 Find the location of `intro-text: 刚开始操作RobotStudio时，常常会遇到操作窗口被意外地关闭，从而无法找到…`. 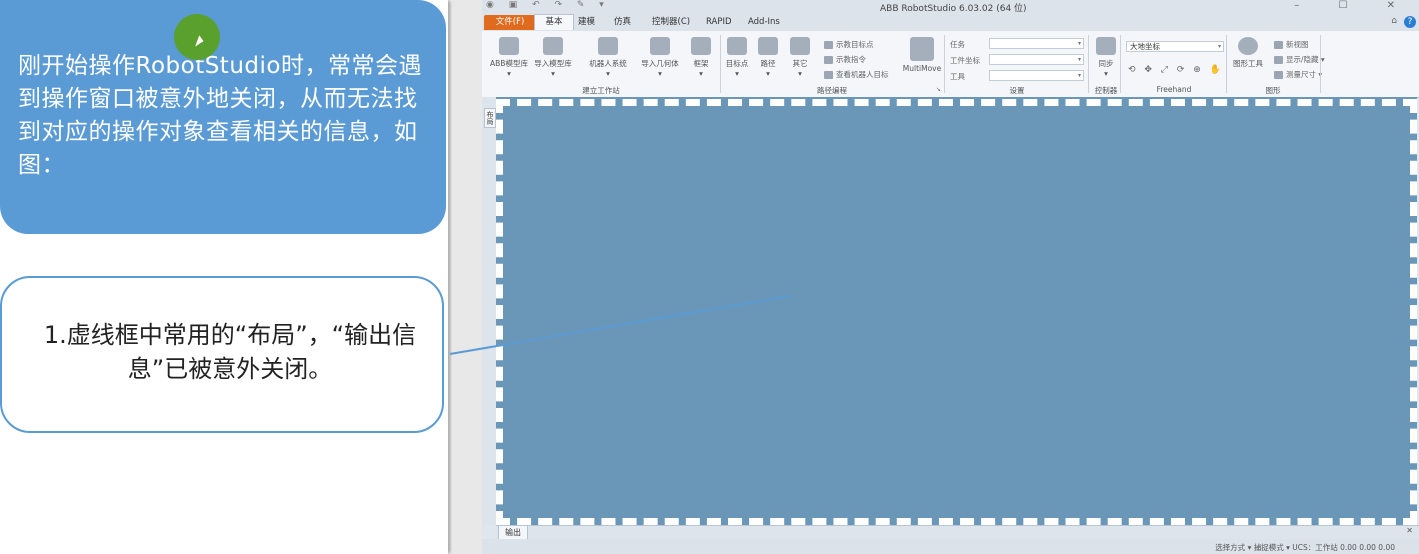

intro-text: 刚开始操作RobotStudio时，常常会遇到操作窗口被意外地关闭，从而无法找到… is located at coordinates (220, 115).